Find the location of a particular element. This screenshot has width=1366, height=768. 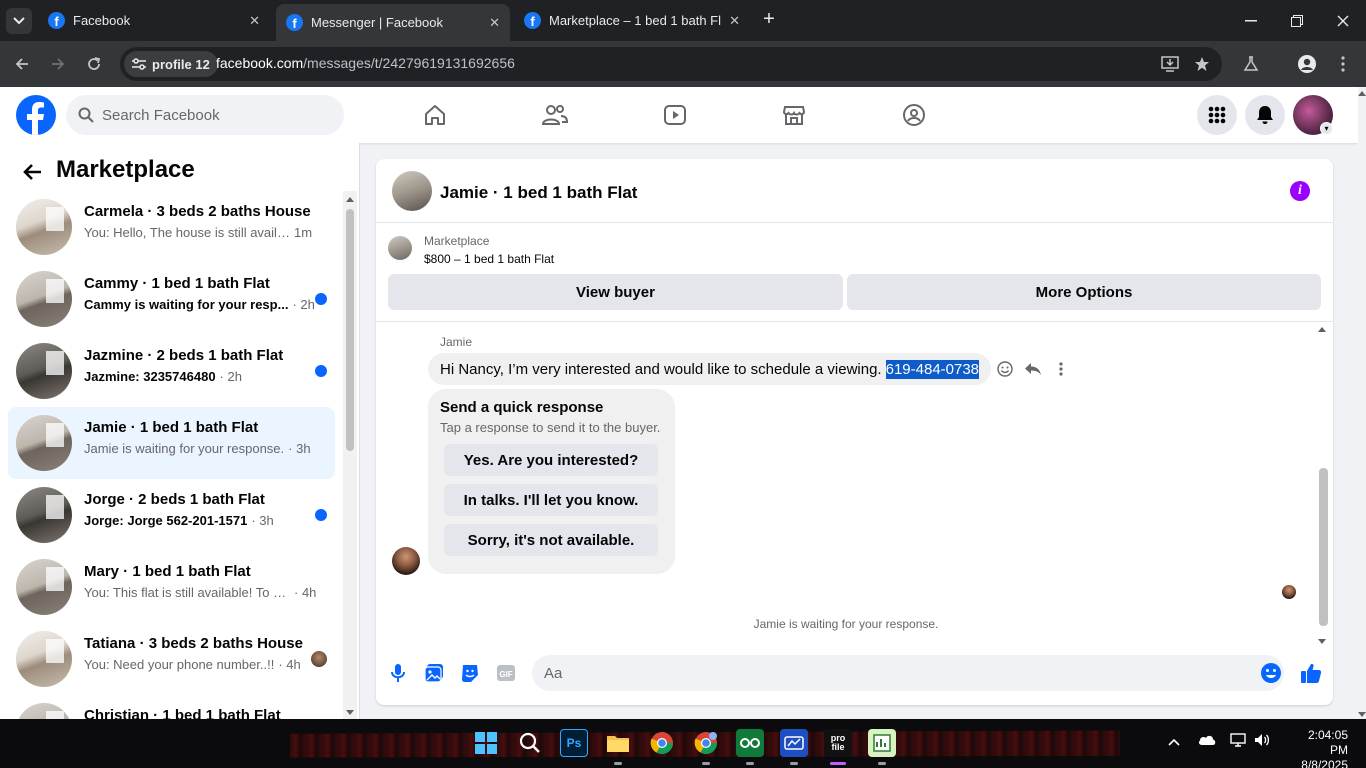

nav-video is located at coordinates (675, 115).